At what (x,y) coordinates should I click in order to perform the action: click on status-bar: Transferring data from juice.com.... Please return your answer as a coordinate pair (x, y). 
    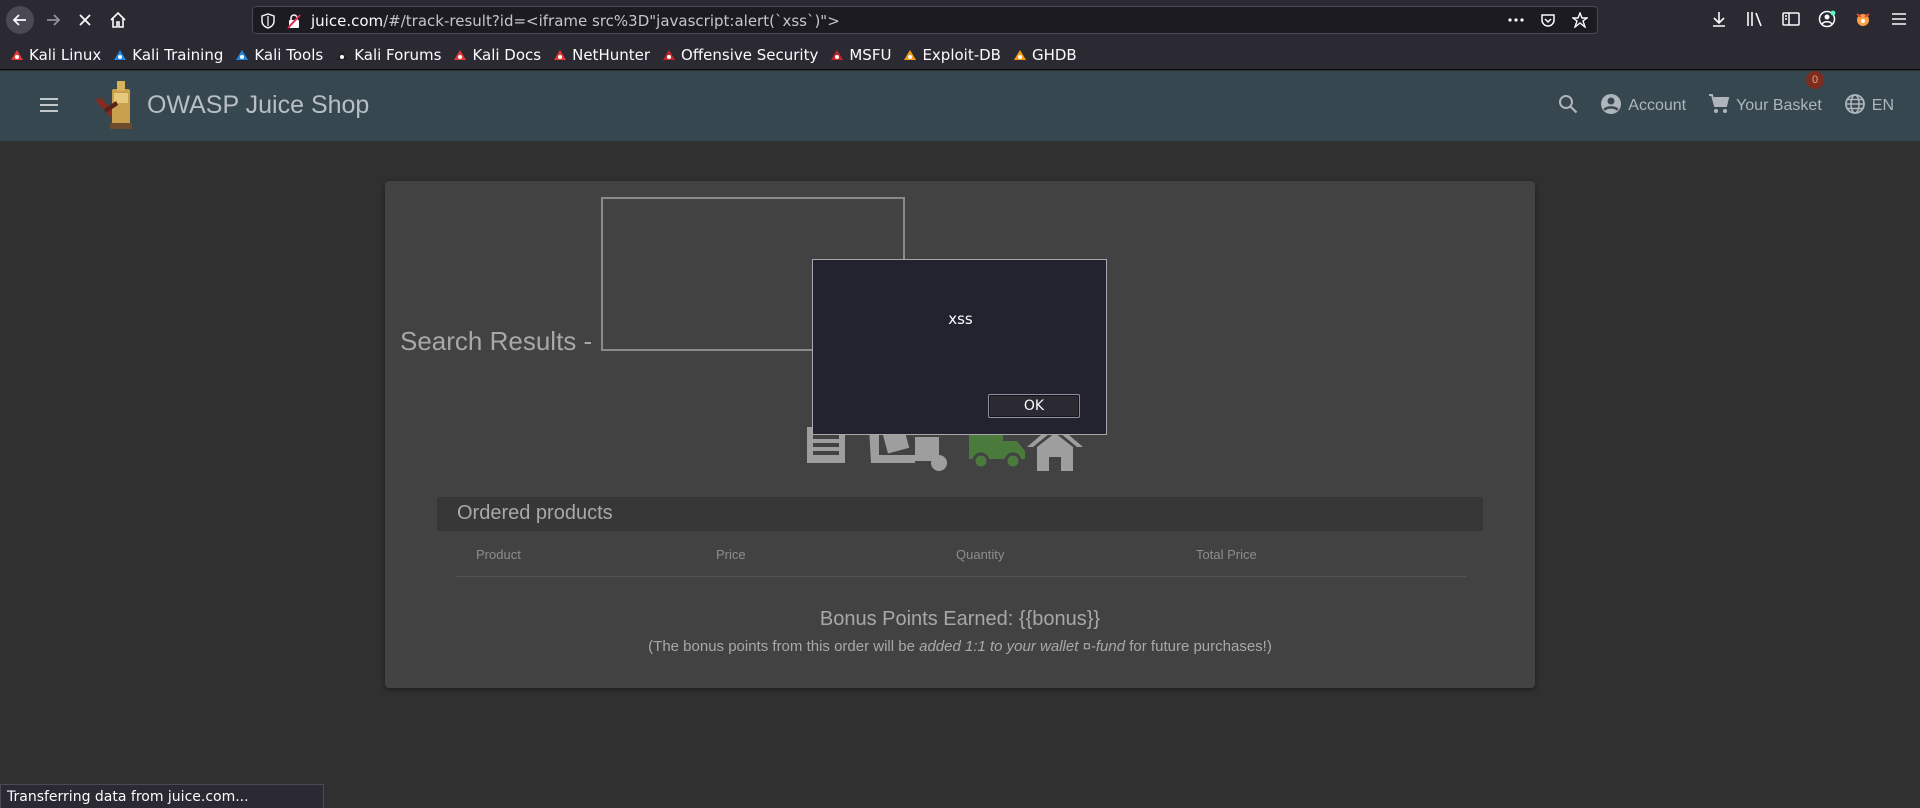
    Looking at the image, I should click on (162, 796).